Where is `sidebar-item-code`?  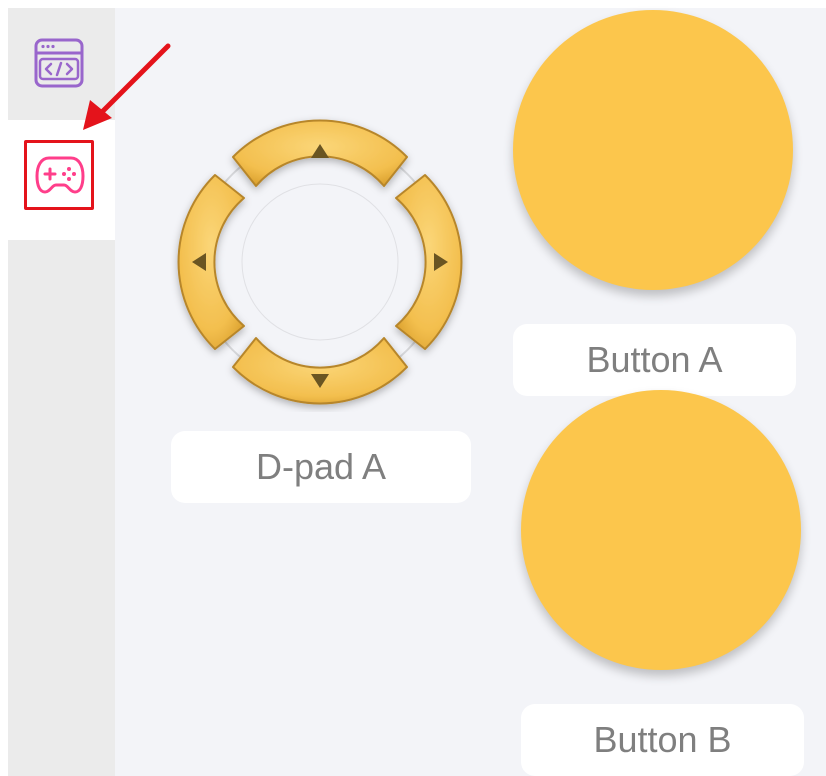 sidebar-item-code is located at coordinates (61, 64).